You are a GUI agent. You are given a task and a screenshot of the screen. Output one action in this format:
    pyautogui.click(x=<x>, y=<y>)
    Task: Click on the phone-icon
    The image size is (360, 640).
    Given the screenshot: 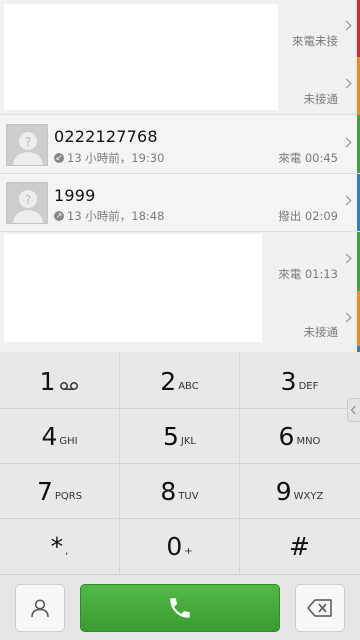 What is the action you would take?
    pyautogui.click(x=180, y=608)
    